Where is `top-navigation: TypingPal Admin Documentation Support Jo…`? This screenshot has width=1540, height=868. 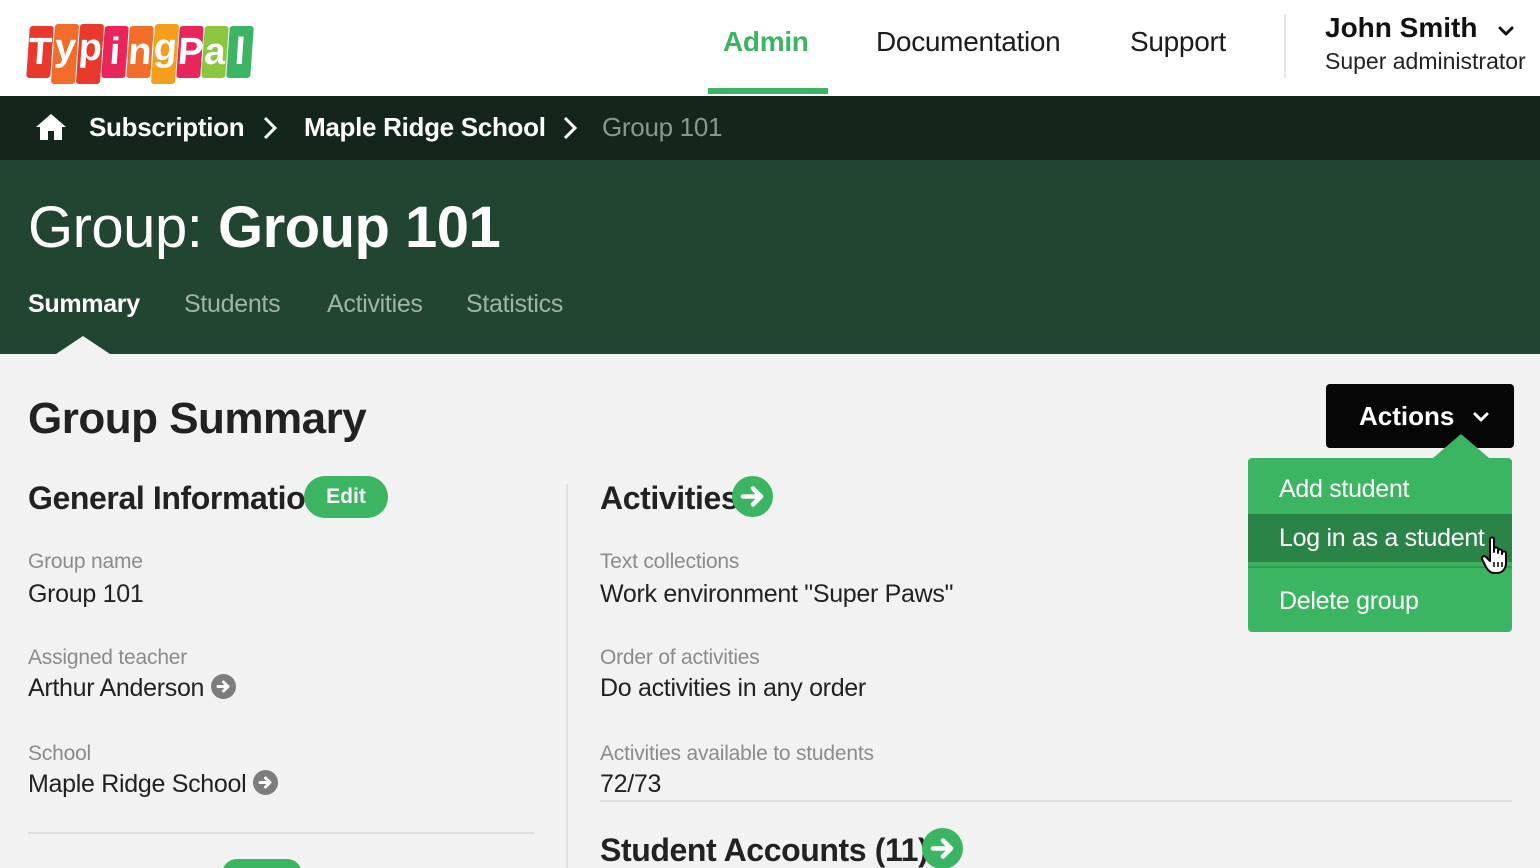 top-navigation: TypingPal Admin Documentation Support Jo… is located at coordinates (770, 48).